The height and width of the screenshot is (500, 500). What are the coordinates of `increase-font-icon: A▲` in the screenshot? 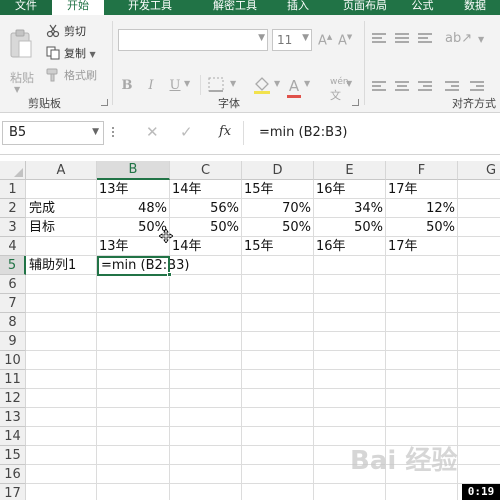 It's located at (325, 40).